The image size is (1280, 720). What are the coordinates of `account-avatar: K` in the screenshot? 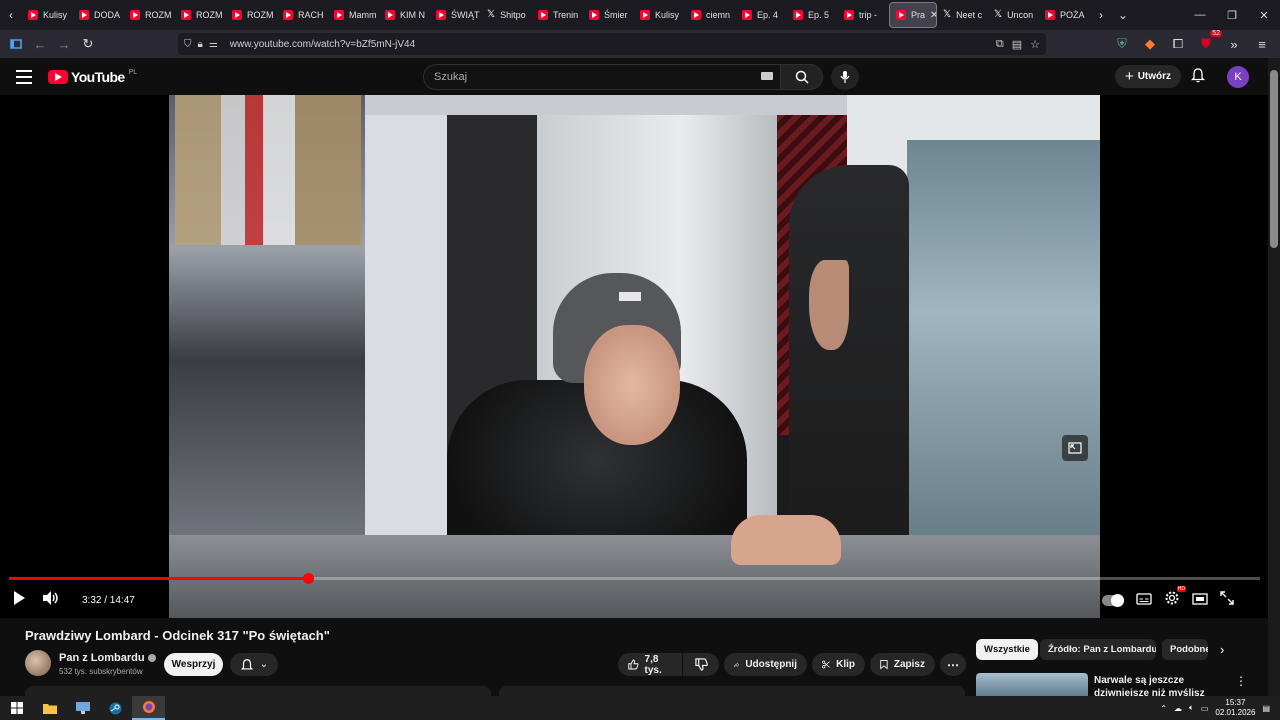 It's located at (1238, 77).